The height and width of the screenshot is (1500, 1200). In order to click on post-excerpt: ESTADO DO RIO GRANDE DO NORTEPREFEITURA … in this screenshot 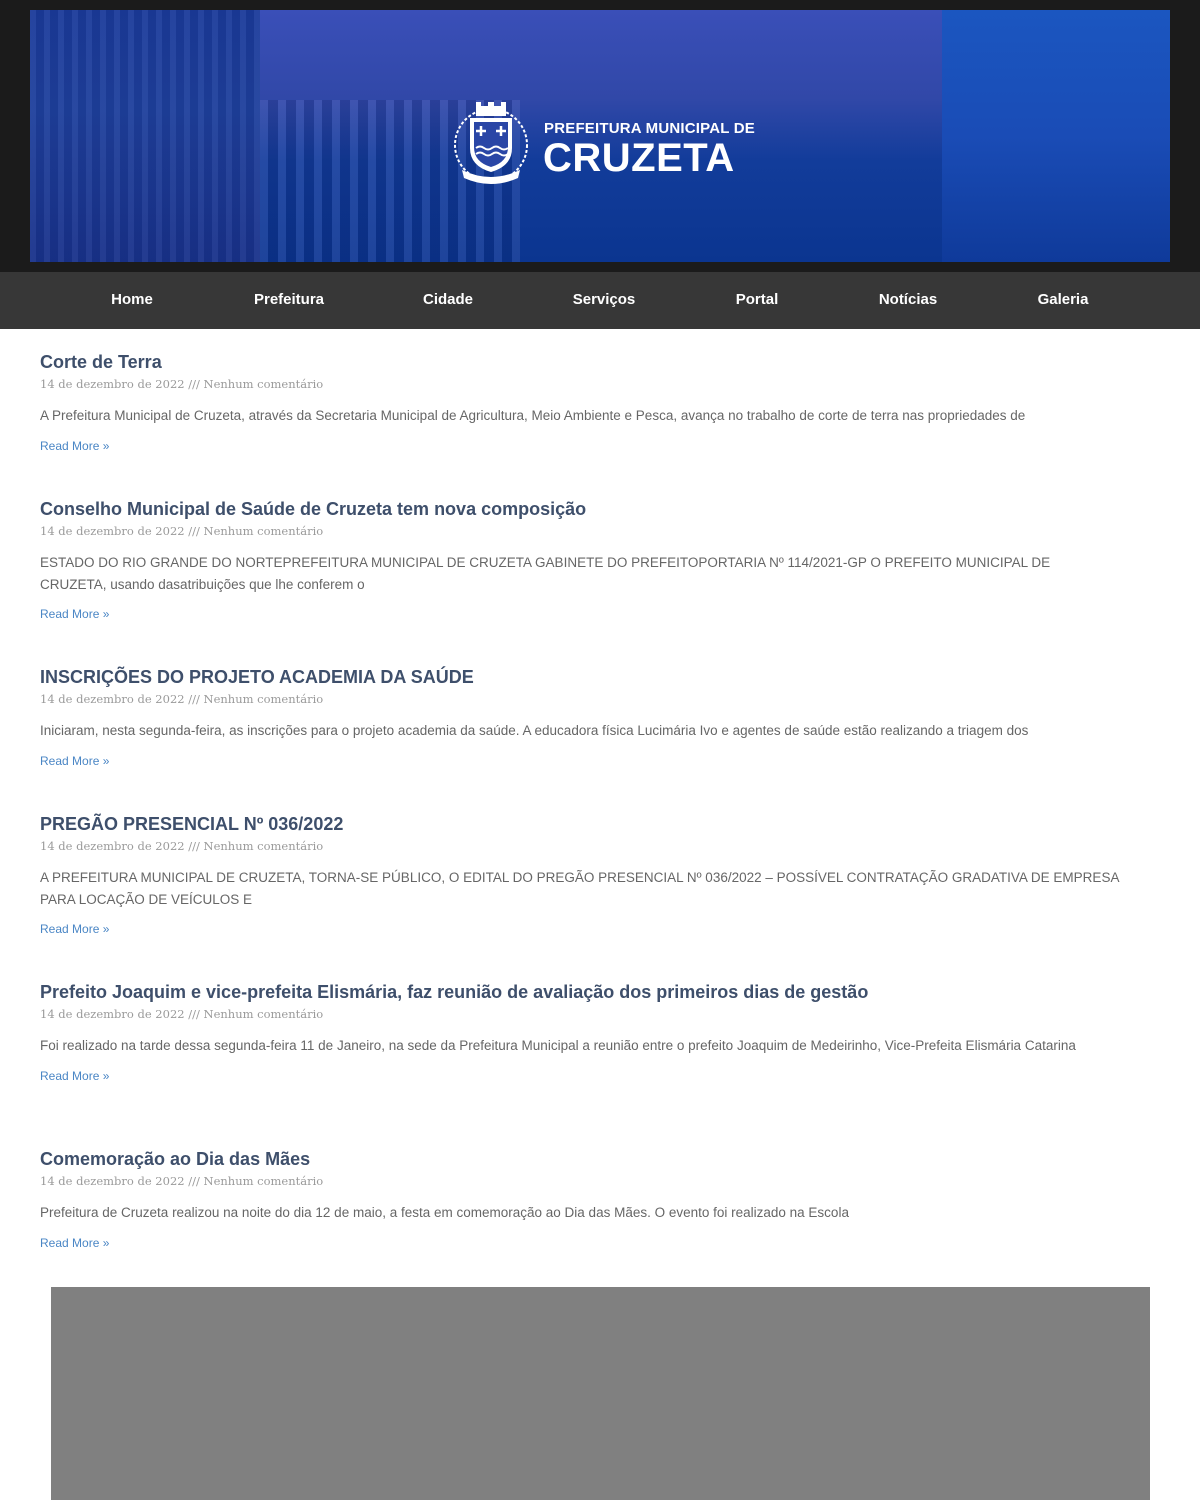, I will do `click(545, 573)`.